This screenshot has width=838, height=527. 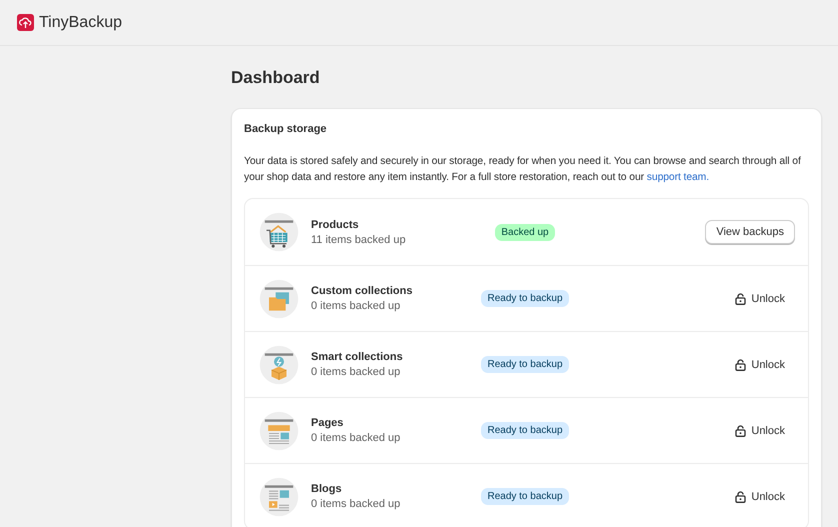 I want to click on app-name: TinyBackup, so click(x=80, y=23).